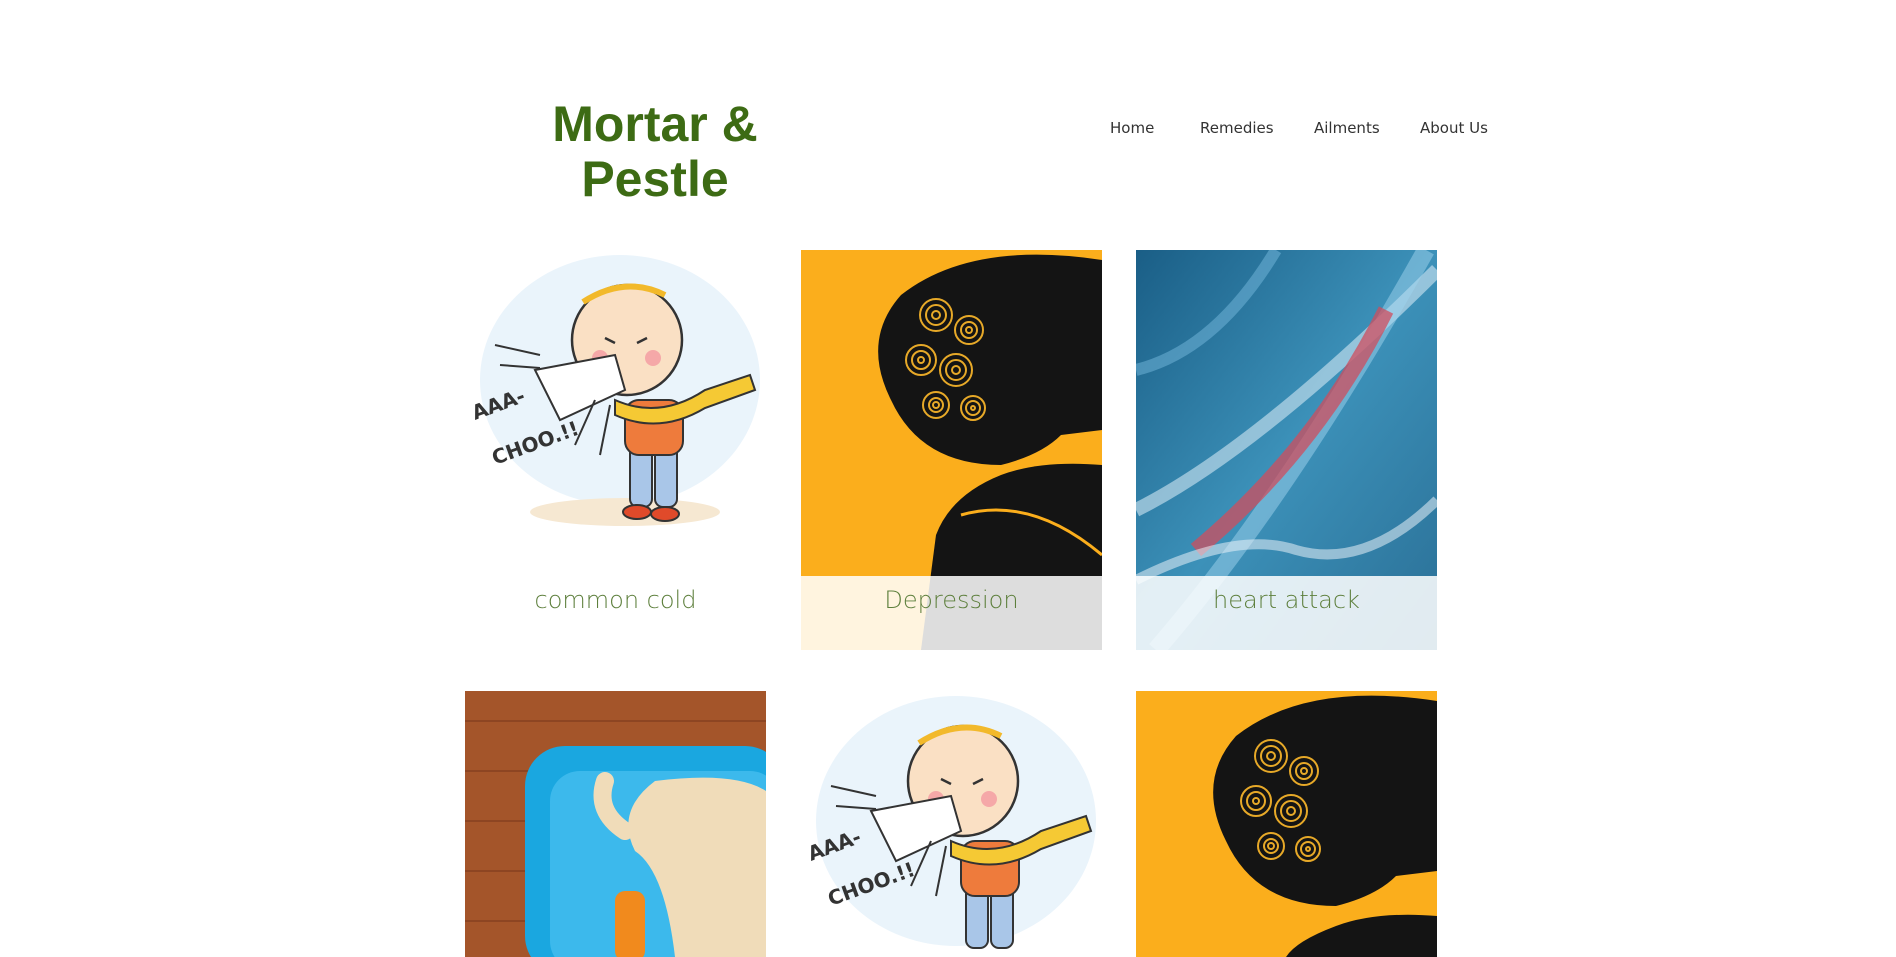  I want to click on caption-bar: heart attack, so click(1286, 613).